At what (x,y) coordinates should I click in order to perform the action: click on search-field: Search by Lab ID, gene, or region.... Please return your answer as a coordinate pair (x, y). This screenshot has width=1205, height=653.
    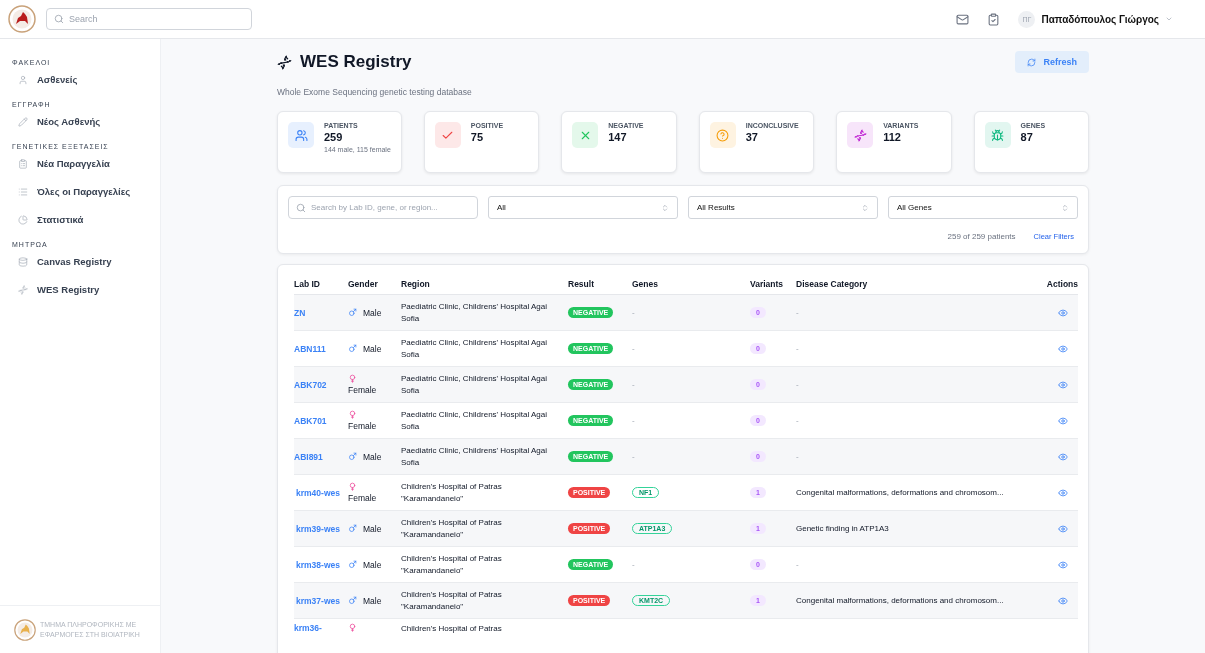
    Looking at the image, I should click on (383, 207).